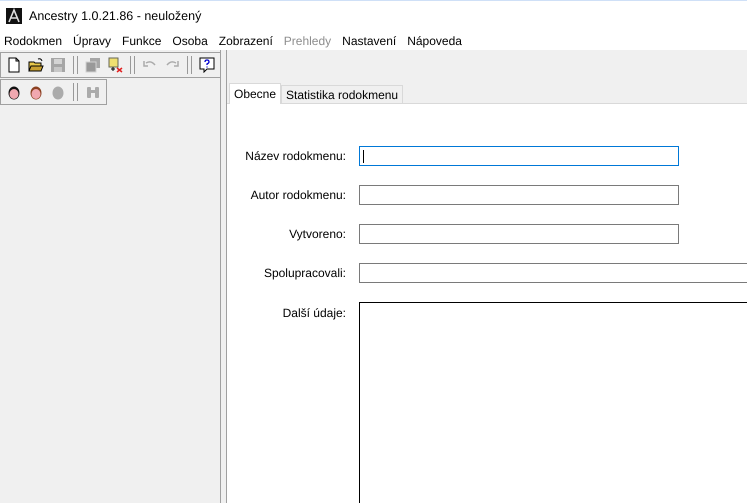  I want to click on menu-item: Rodokmen, so click(34, 41).